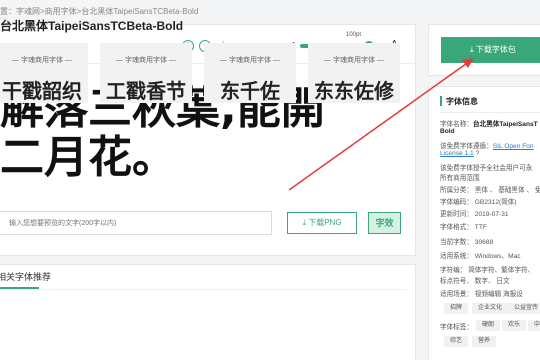  What do you see at coordinates (146, 91) in the screenshot?
I see `tile-sample: 工戳香节` at bounding box center [146, 91].